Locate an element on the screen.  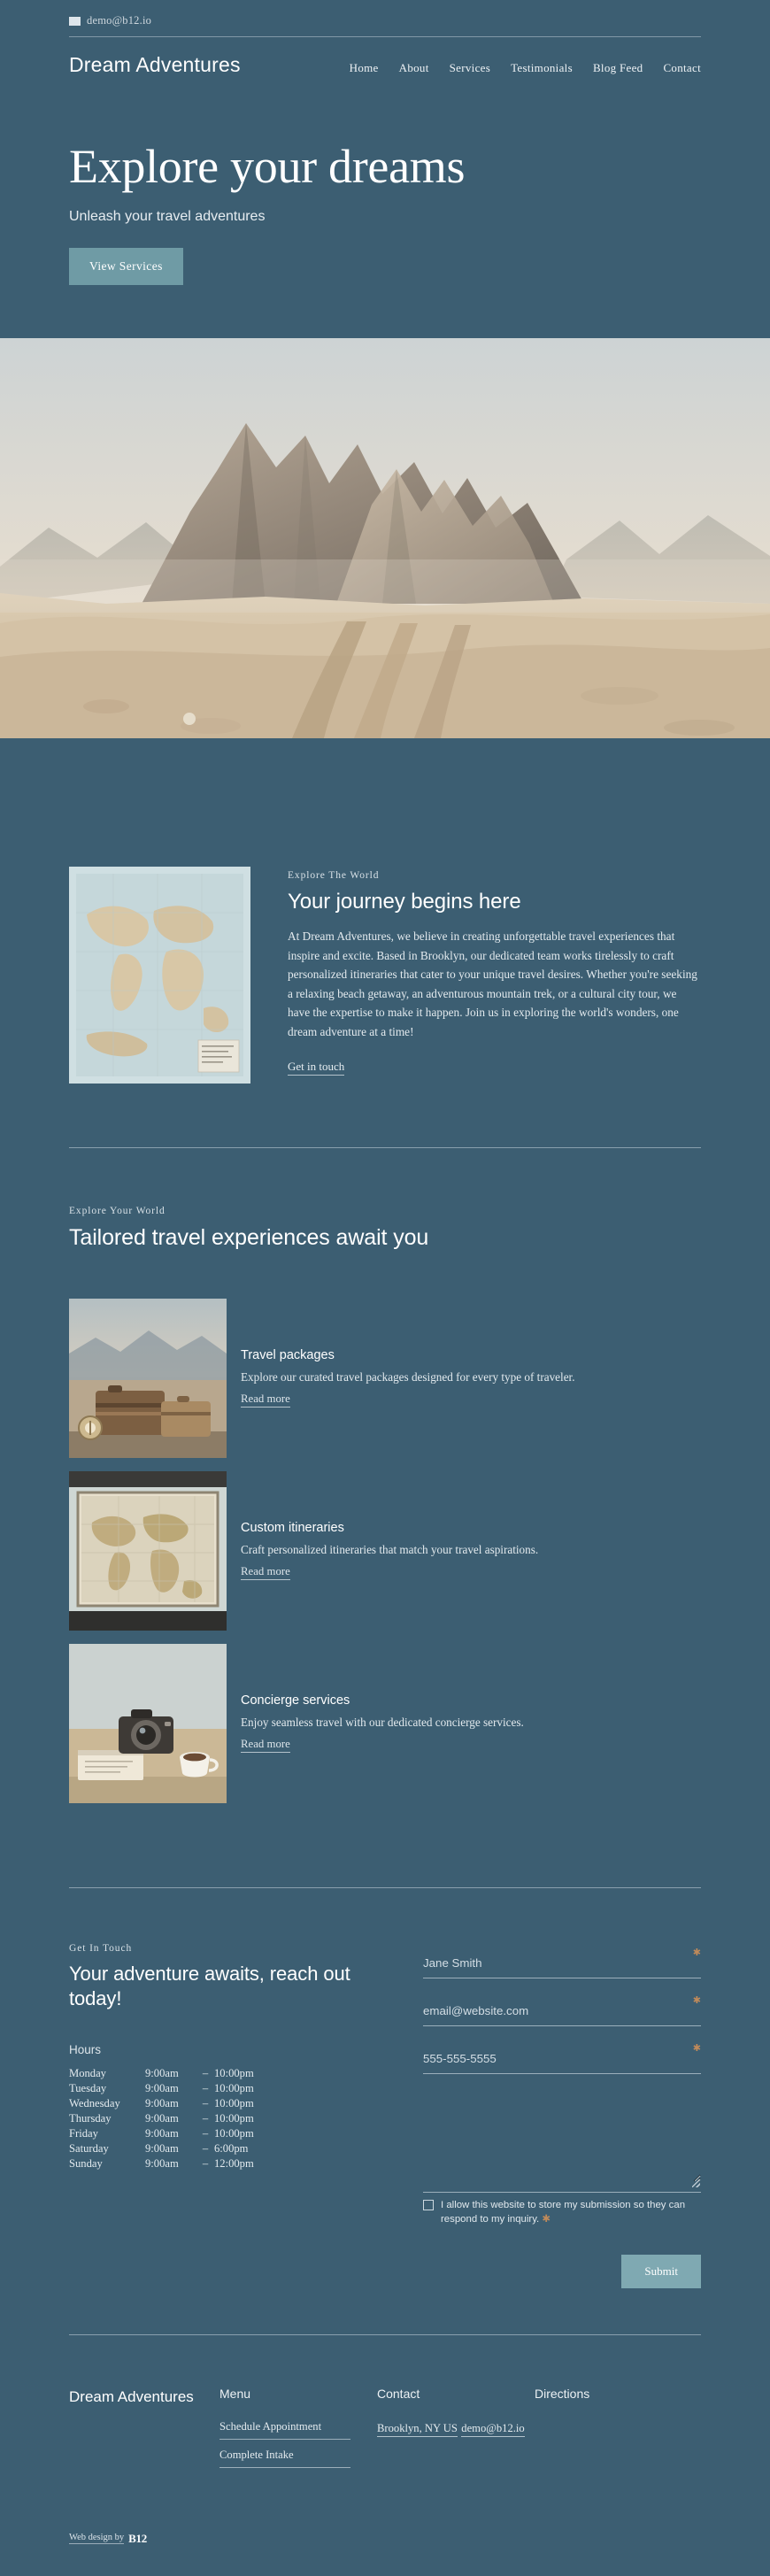
top-bar-contact: demo@b12.io is located at coordinates (385, 25).